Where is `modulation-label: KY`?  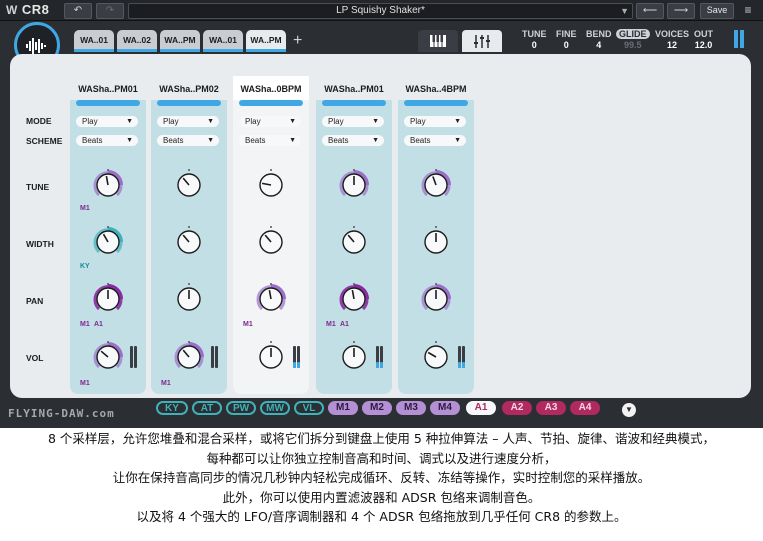 modulation-label: KY is located at coordinates (85, 266).